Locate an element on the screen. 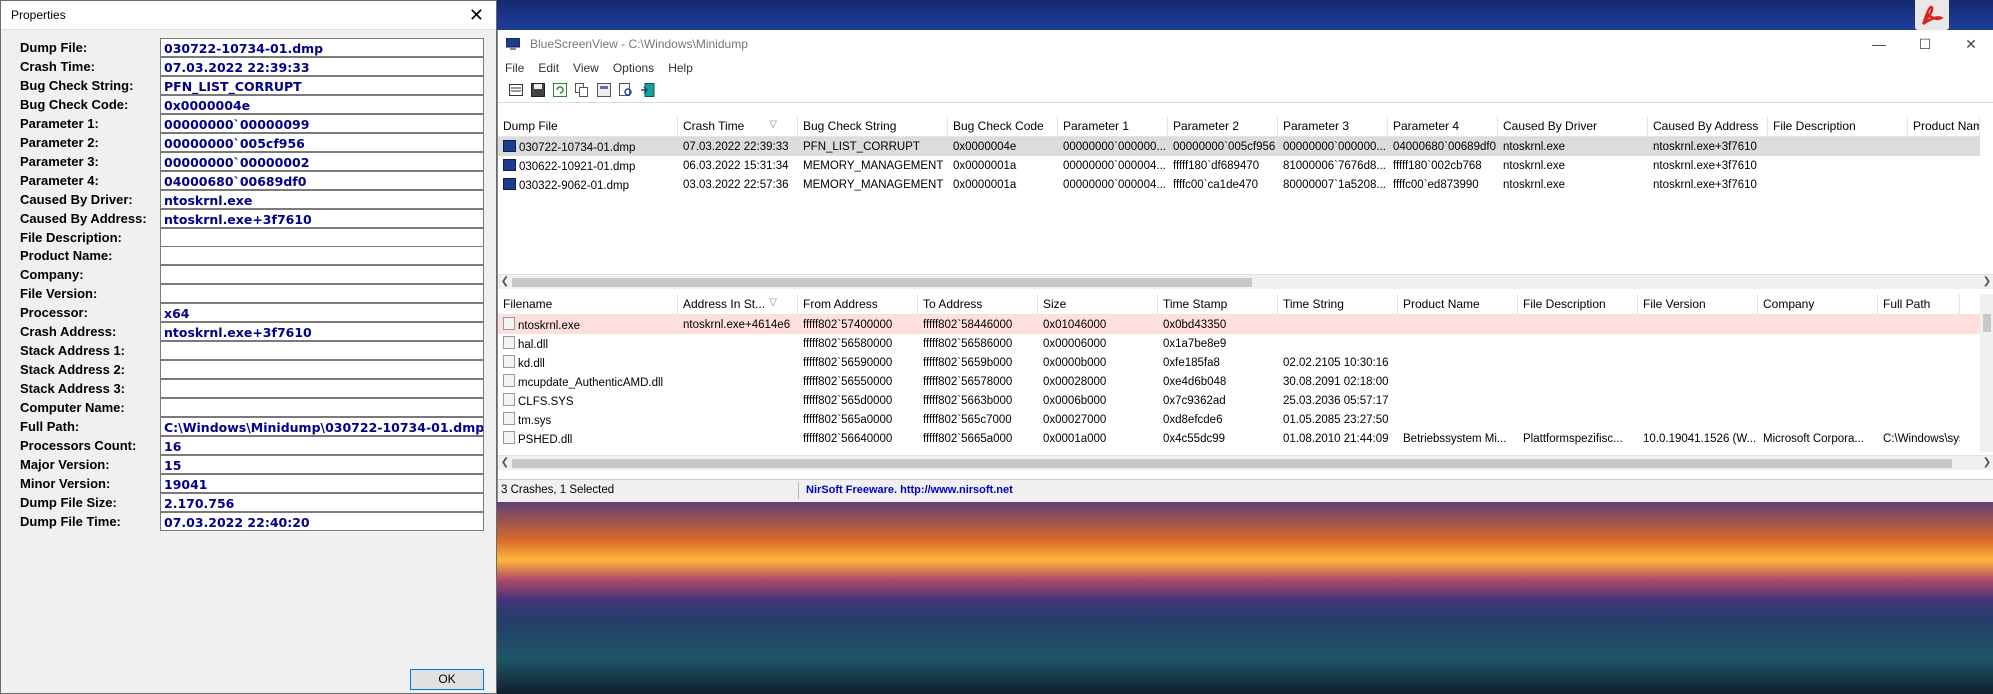 The width and height of the screenshot is (1993, 694). column-header: Full Path is located at coordinates (1919, 304).